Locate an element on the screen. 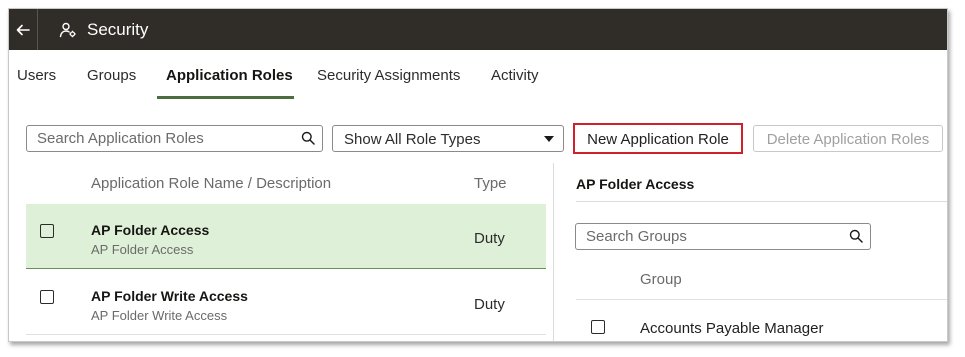 The width and height of the screenshot is (965, 357). new-application-role-label: New Application Role is located at coordinates (658, 139).